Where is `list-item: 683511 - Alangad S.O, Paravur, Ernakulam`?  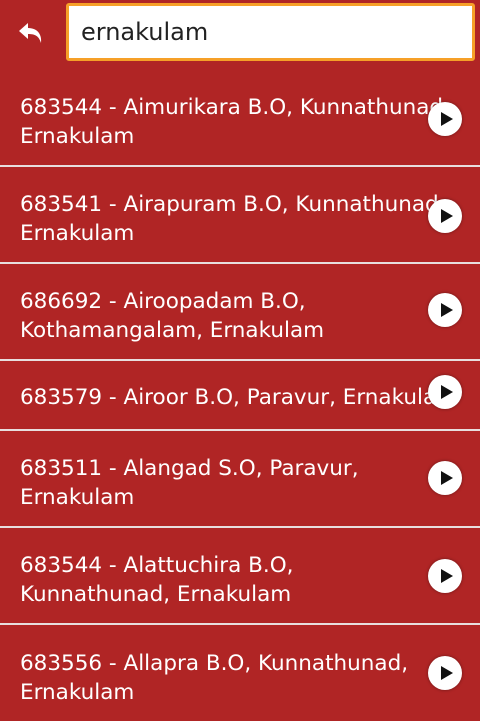
list-item: 683511 - Alangad S.O, Paravur, Ernakulam is located at coordinates (240, 479).